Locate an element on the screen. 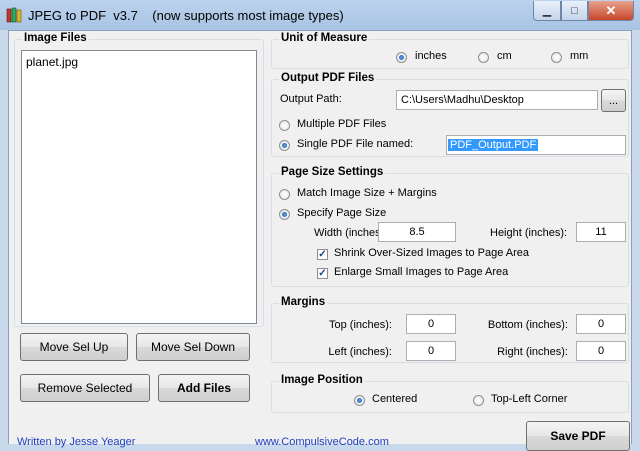 Image resolution: width=640 pixels, height=451 pixels. image-files-title: Image Files is located at coordinates (55, 38).